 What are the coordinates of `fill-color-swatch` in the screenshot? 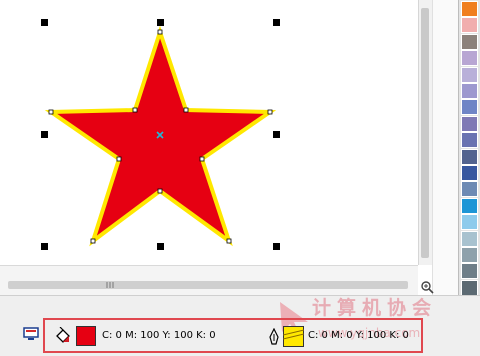 It's located at (86, 336).